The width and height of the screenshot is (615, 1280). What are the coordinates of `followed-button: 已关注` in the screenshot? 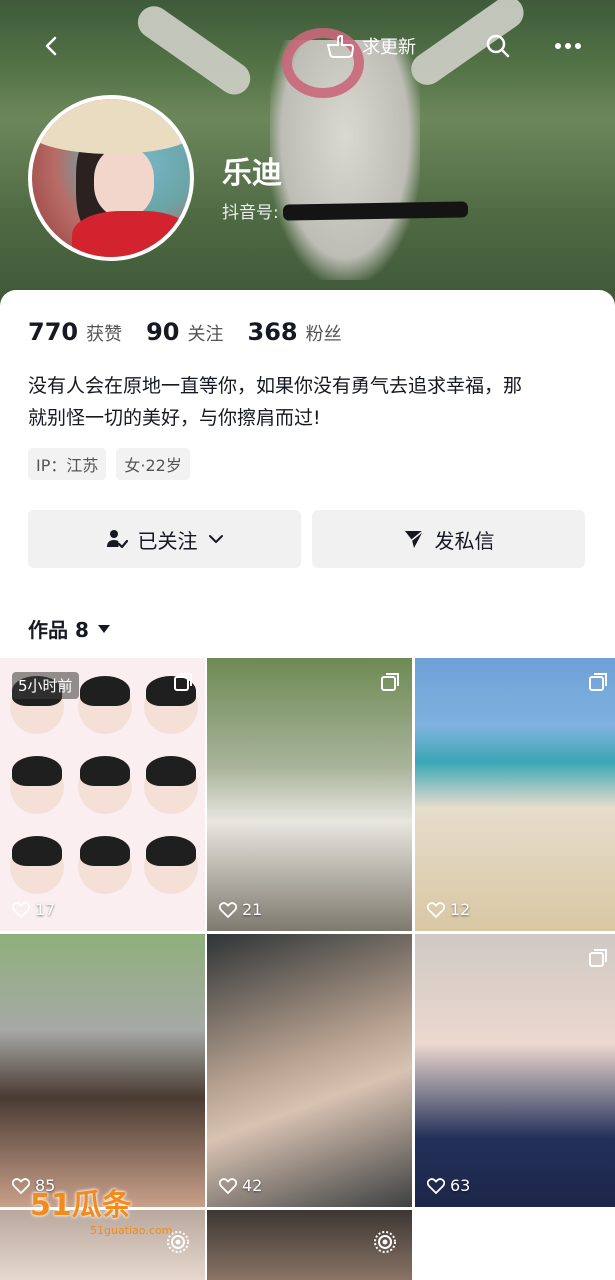 It's located at (164, 539).